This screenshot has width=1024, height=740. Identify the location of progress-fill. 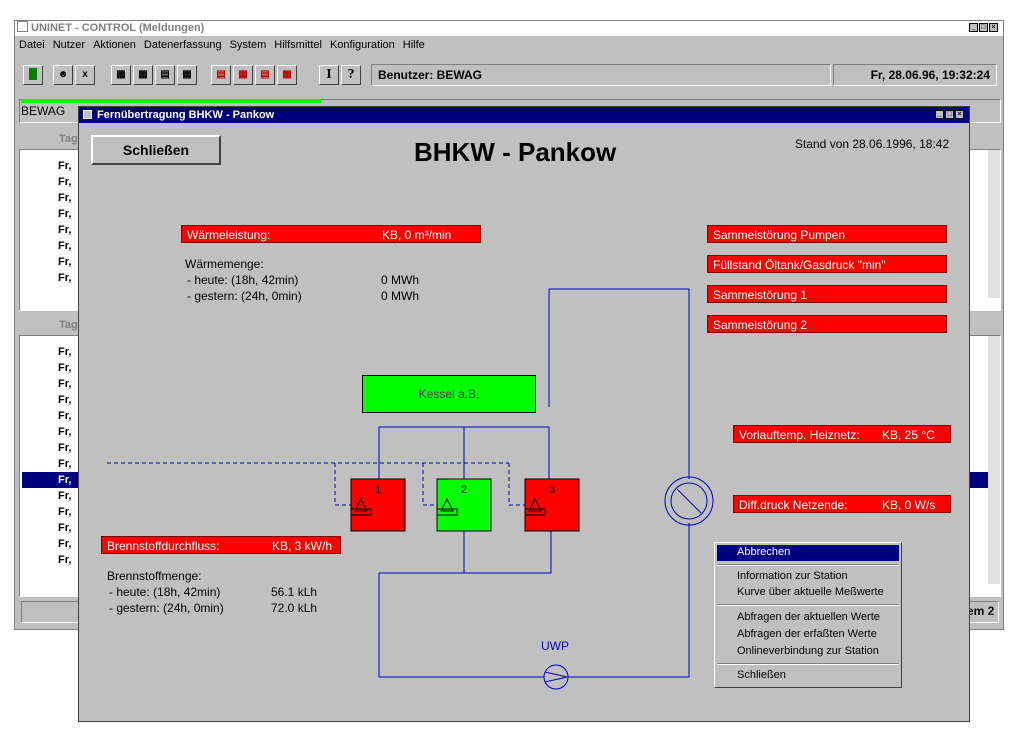
(171, 101).